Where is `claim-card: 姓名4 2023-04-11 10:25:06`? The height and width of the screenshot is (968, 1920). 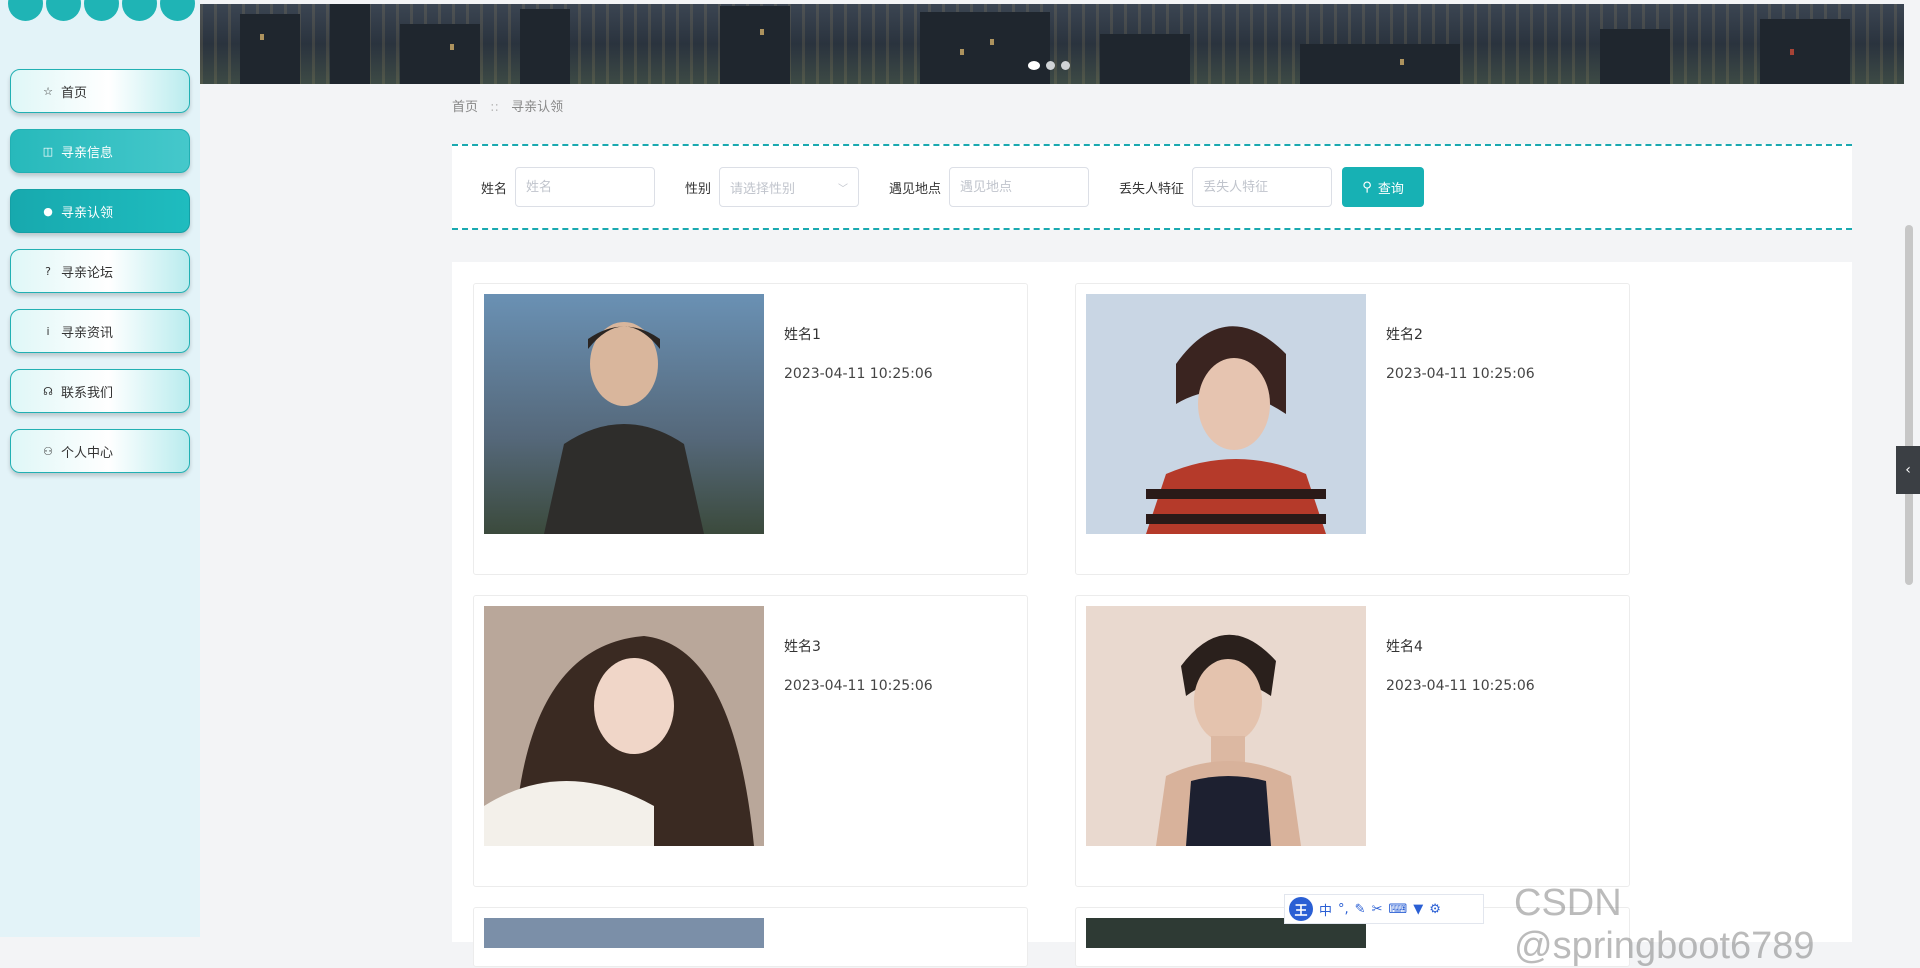
claim-card: 姓名4 2023-04-11 10:25:06 is located at coordinates (1352, 741).